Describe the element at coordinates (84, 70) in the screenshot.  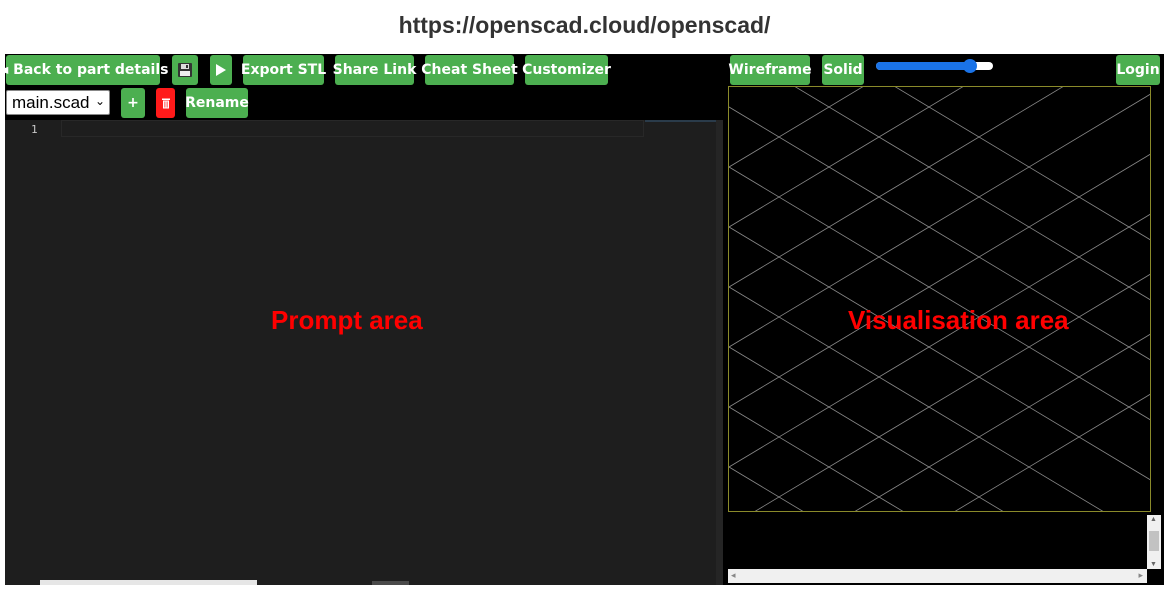
I see `back-to-part-details-button: ◄ Back to part details` at that location.